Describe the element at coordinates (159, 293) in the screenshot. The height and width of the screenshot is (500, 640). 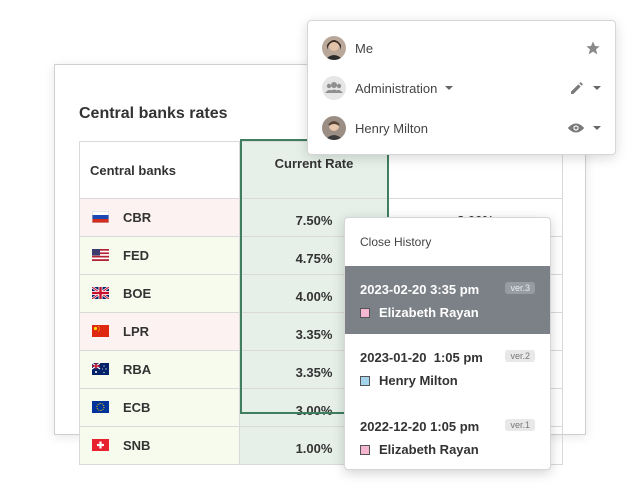
I see `bank-cell: BOE` at that location.